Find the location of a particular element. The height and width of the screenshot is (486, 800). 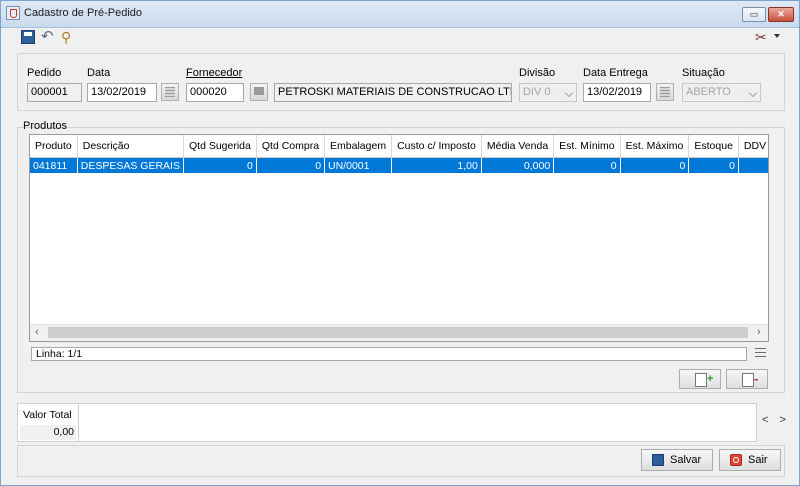

row-status: Linha: 1/1 is located at coordinates (389, 354).